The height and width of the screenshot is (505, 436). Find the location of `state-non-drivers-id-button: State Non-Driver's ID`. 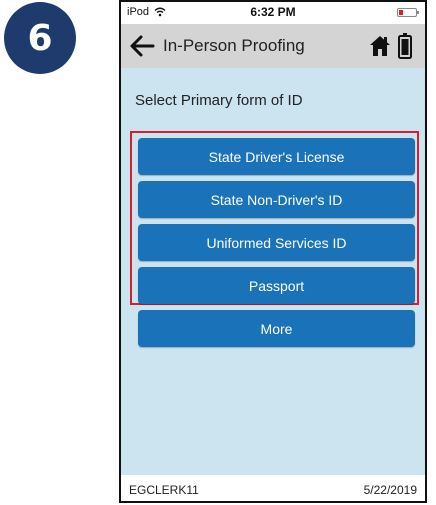

state-non-drivers-id-button: State Non-Driver's ID is located at coordinates (276, 199).